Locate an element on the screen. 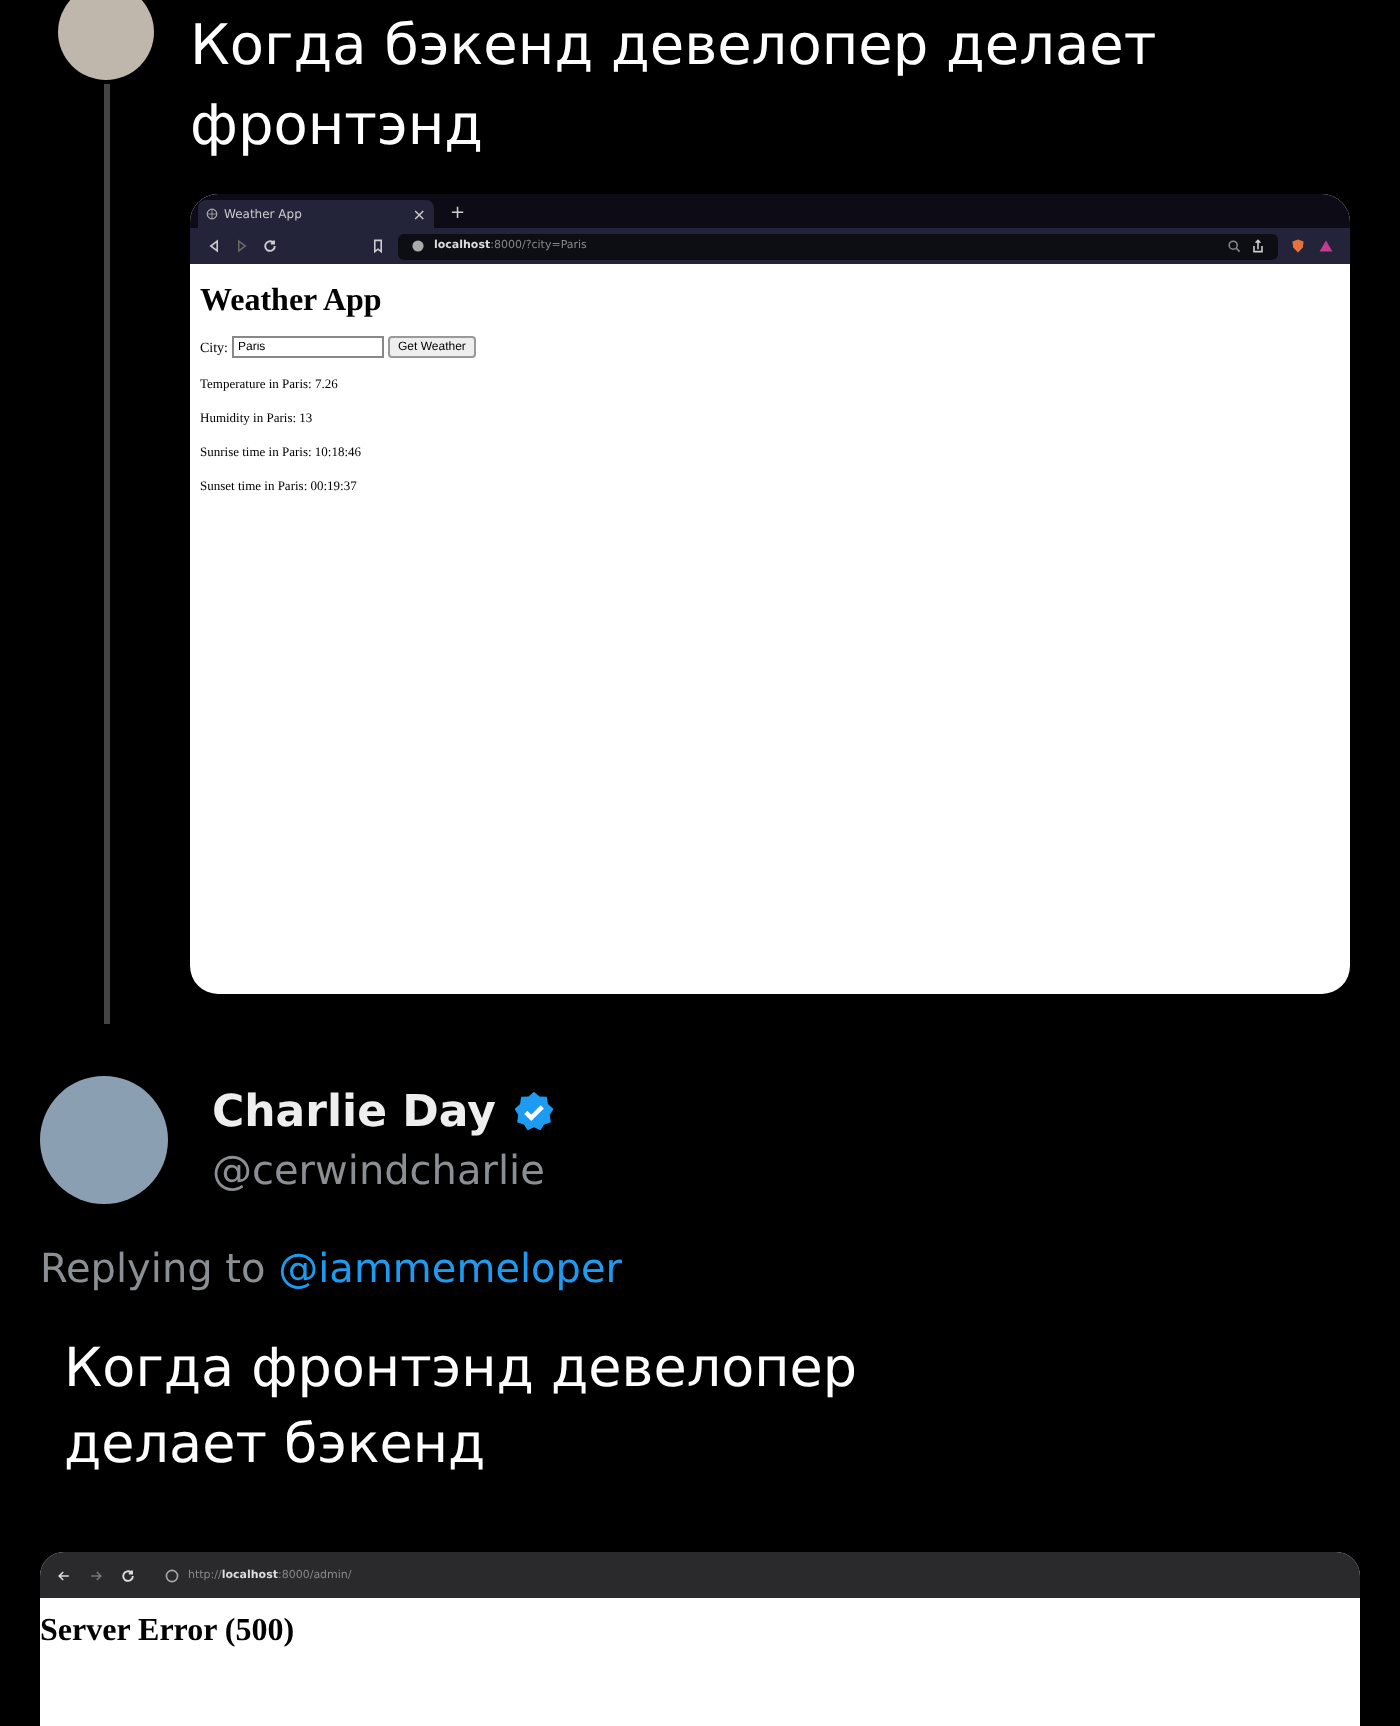  mention-link: @iammemeloper is located at coordinates (450, 1268).